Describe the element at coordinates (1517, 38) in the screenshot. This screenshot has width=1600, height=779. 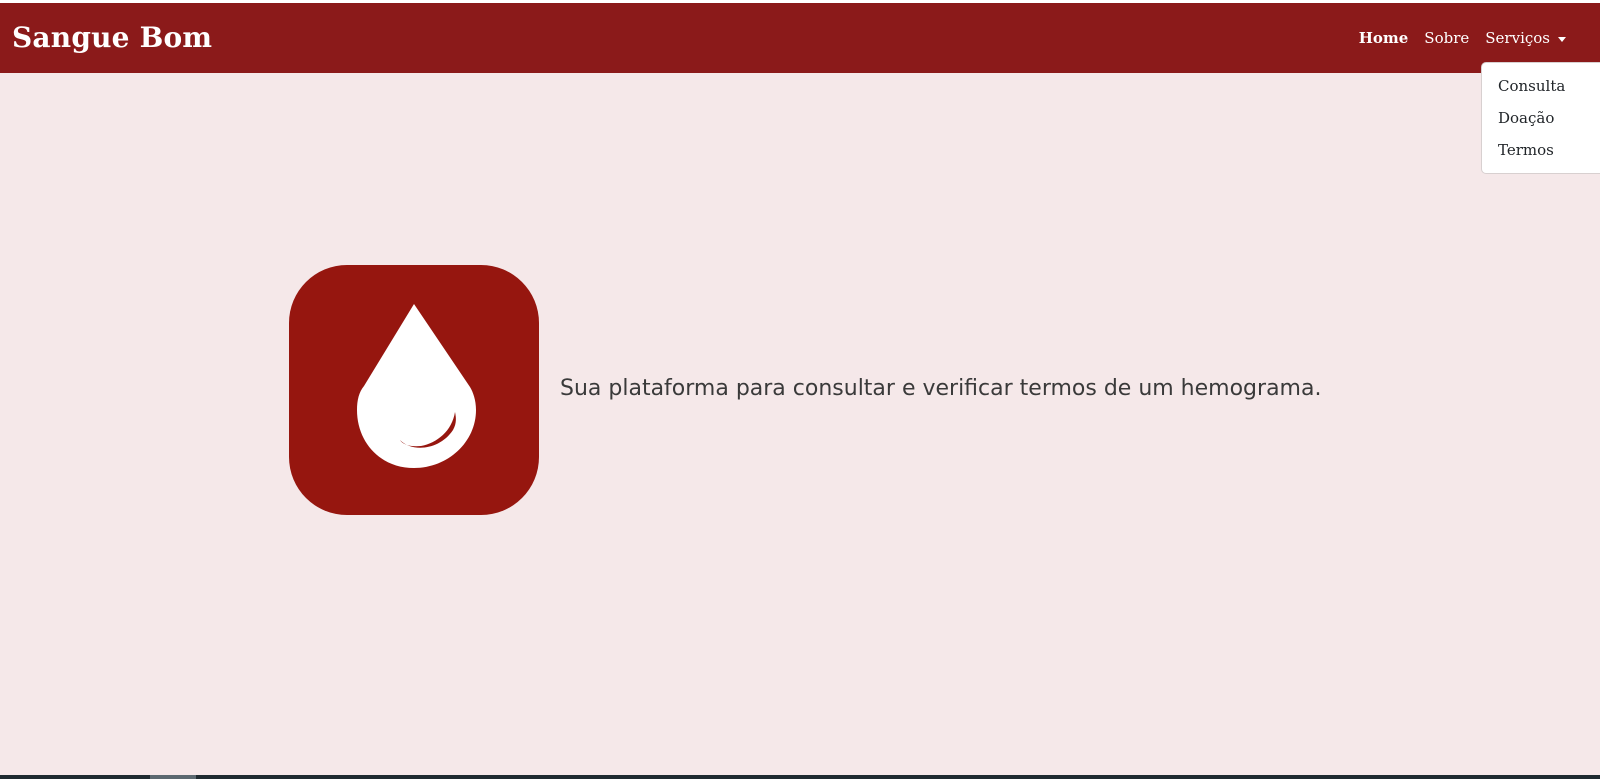
I see `nav-dropdown-servicos-label: Serviços` at that location.